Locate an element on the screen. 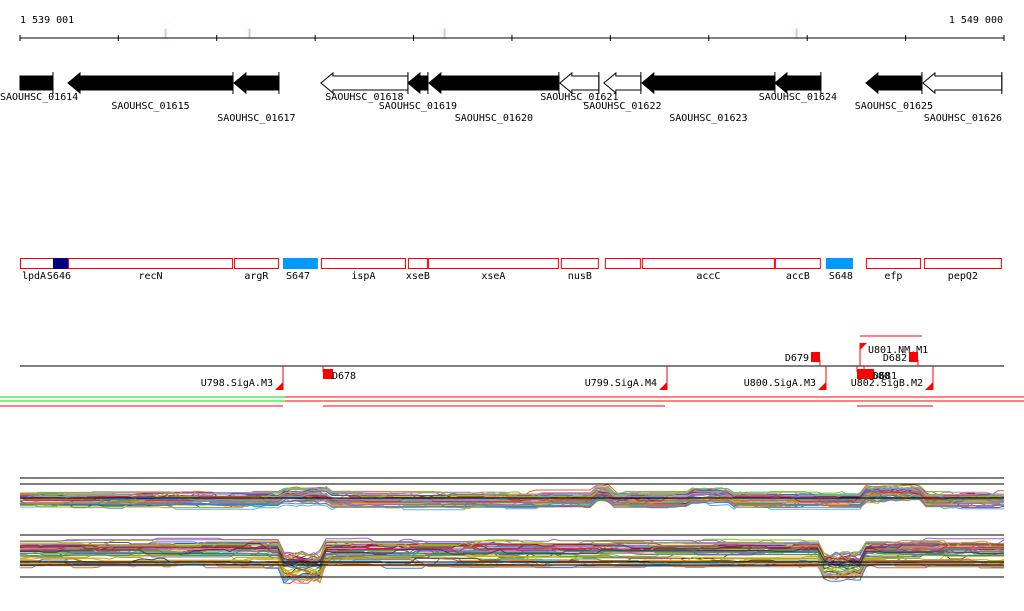 Image resolution: width=1024 pixels, height=611 pixels. feature-D678: D678 is located at coordinates (339, 374).